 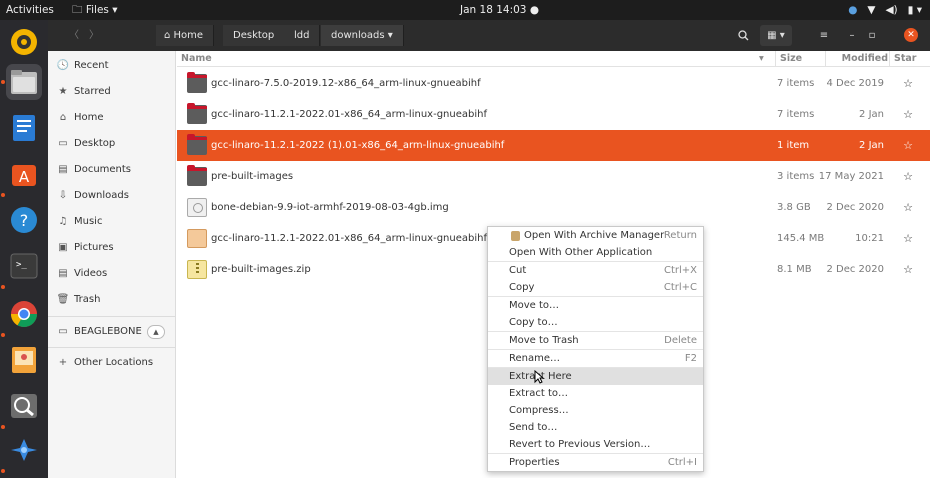 I want to click on terminal-icon: >_, so click(x=24, y=266).